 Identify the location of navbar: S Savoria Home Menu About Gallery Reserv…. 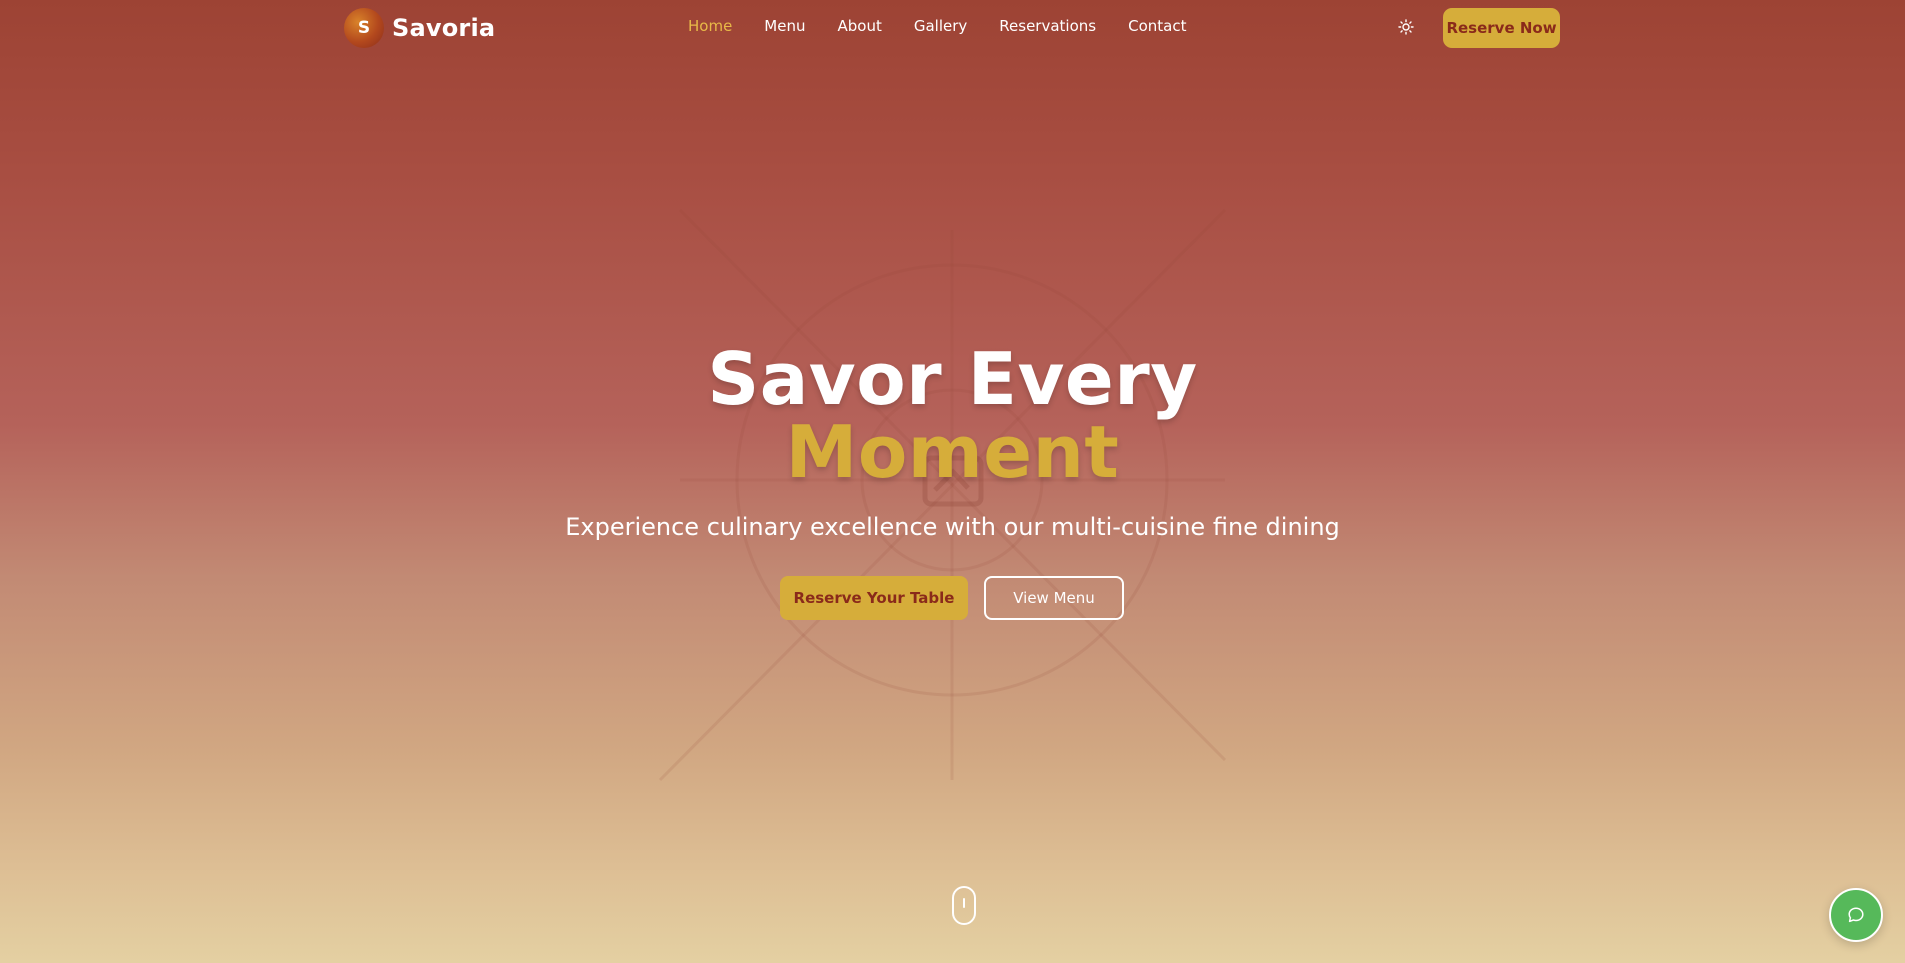
(952, 27).